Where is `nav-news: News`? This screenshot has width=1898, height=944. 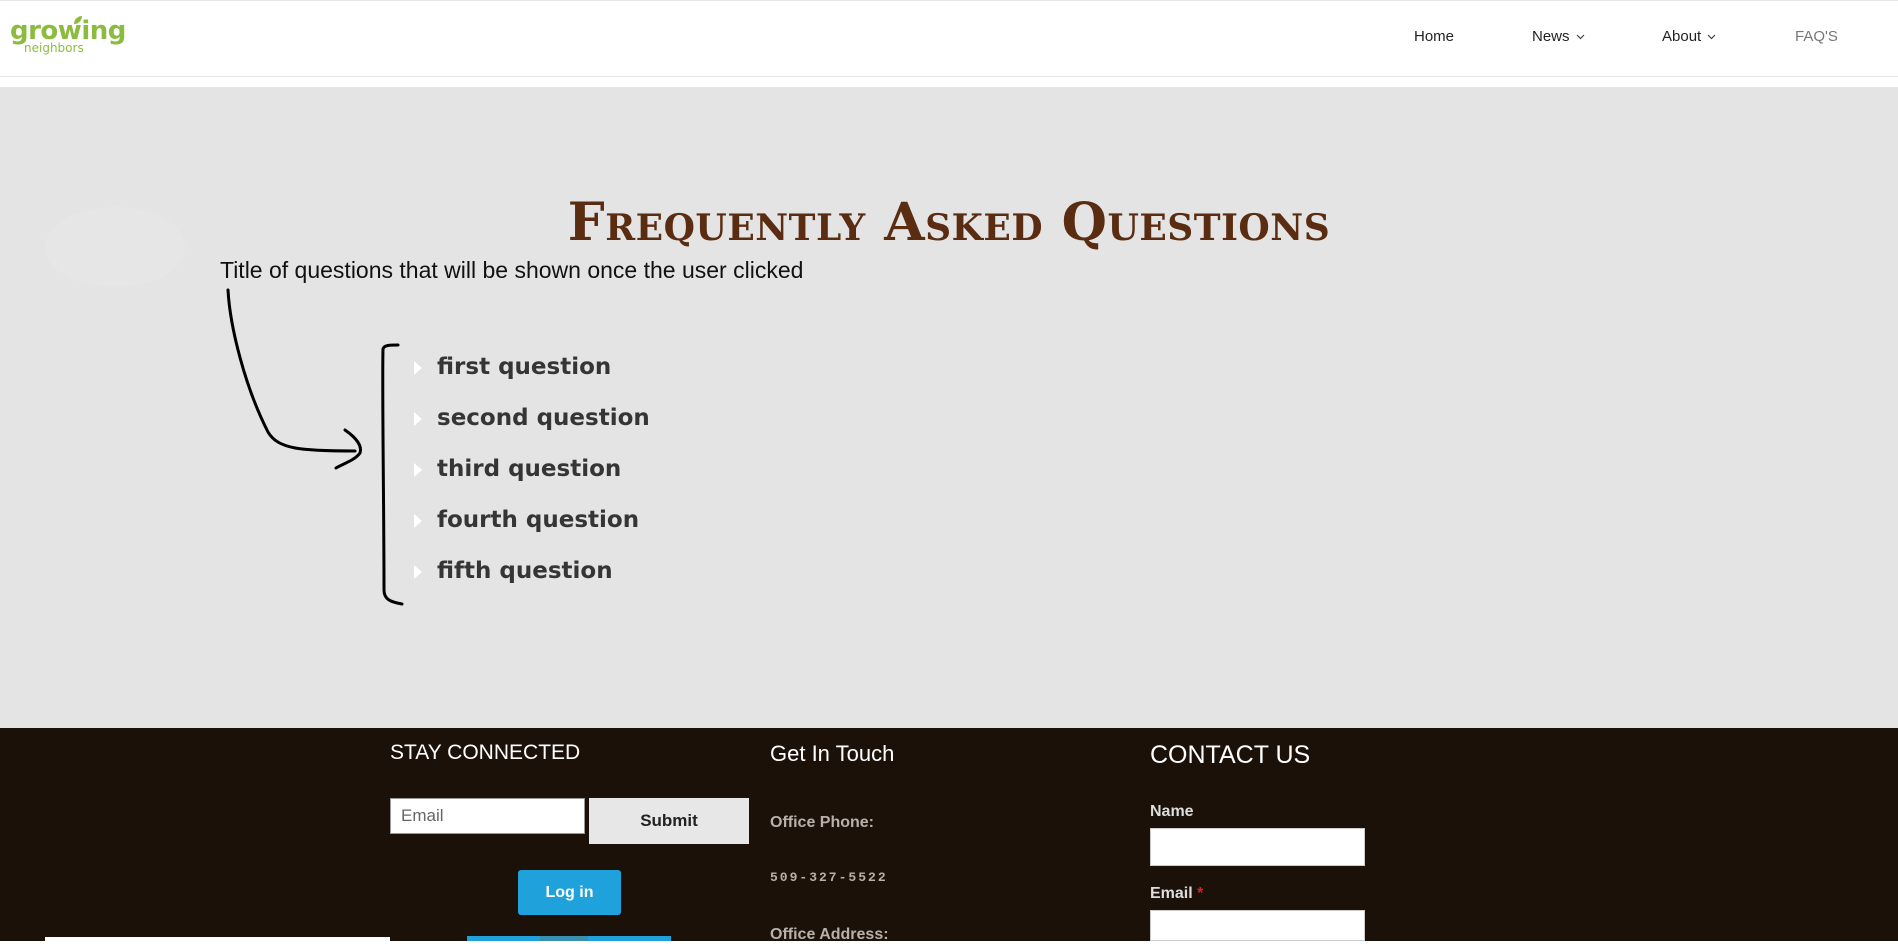
nav-news: News is located at coordinates (1558, 36).